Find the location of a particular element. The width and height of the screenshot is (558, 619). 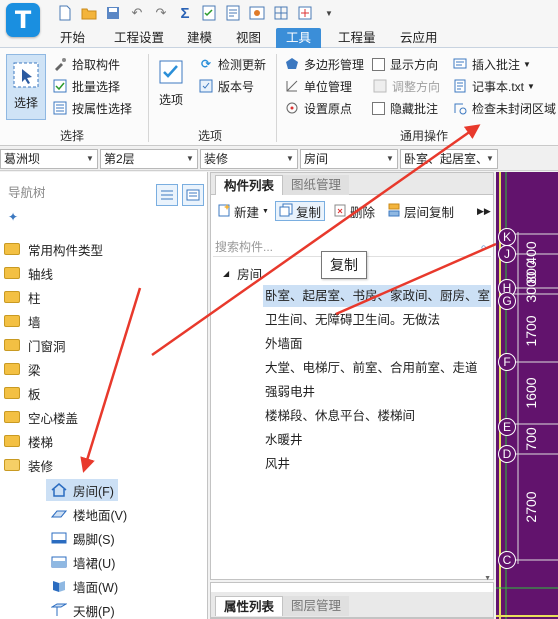

tree-item-room: 房间(F) is located at coordinates (82, 490).